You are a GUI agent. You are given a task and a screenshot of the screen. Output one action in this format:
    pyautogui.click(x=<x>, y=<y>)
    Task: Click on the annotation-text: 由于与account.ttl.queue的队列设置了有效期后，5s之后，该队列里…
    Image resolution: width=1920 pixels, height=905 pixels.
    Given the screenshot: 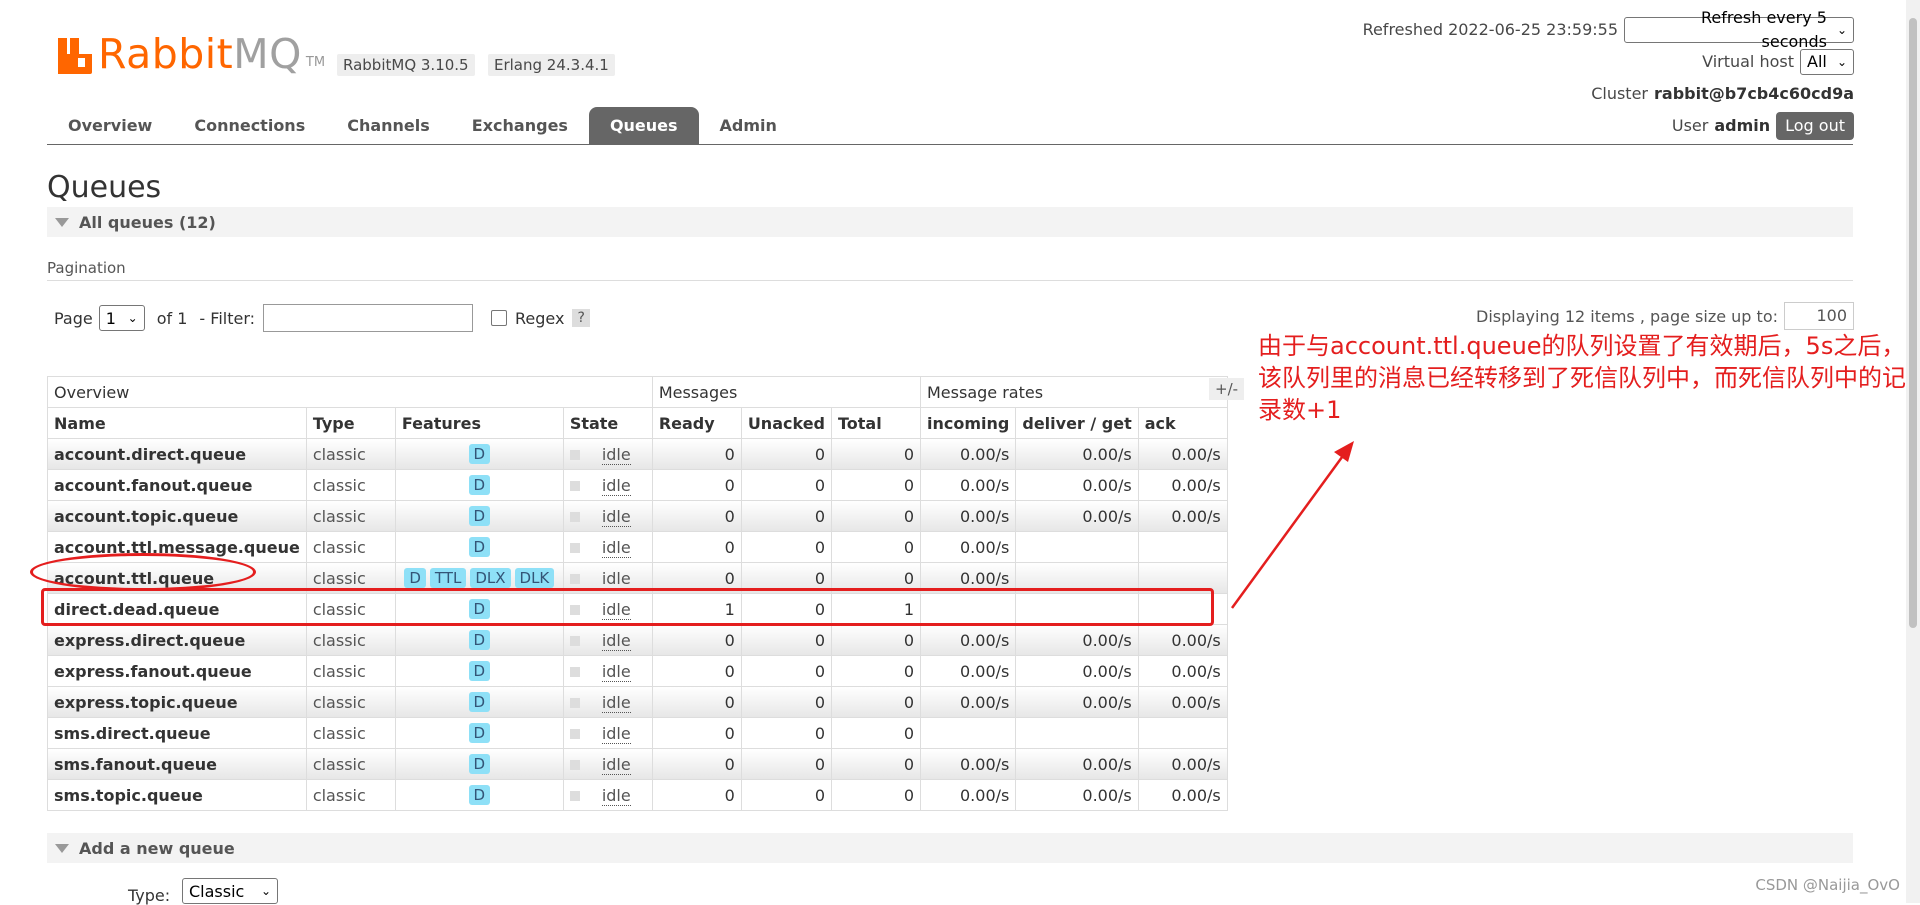 What is the action you would take?
    pyautogui.click(x=1582, y=378)
    